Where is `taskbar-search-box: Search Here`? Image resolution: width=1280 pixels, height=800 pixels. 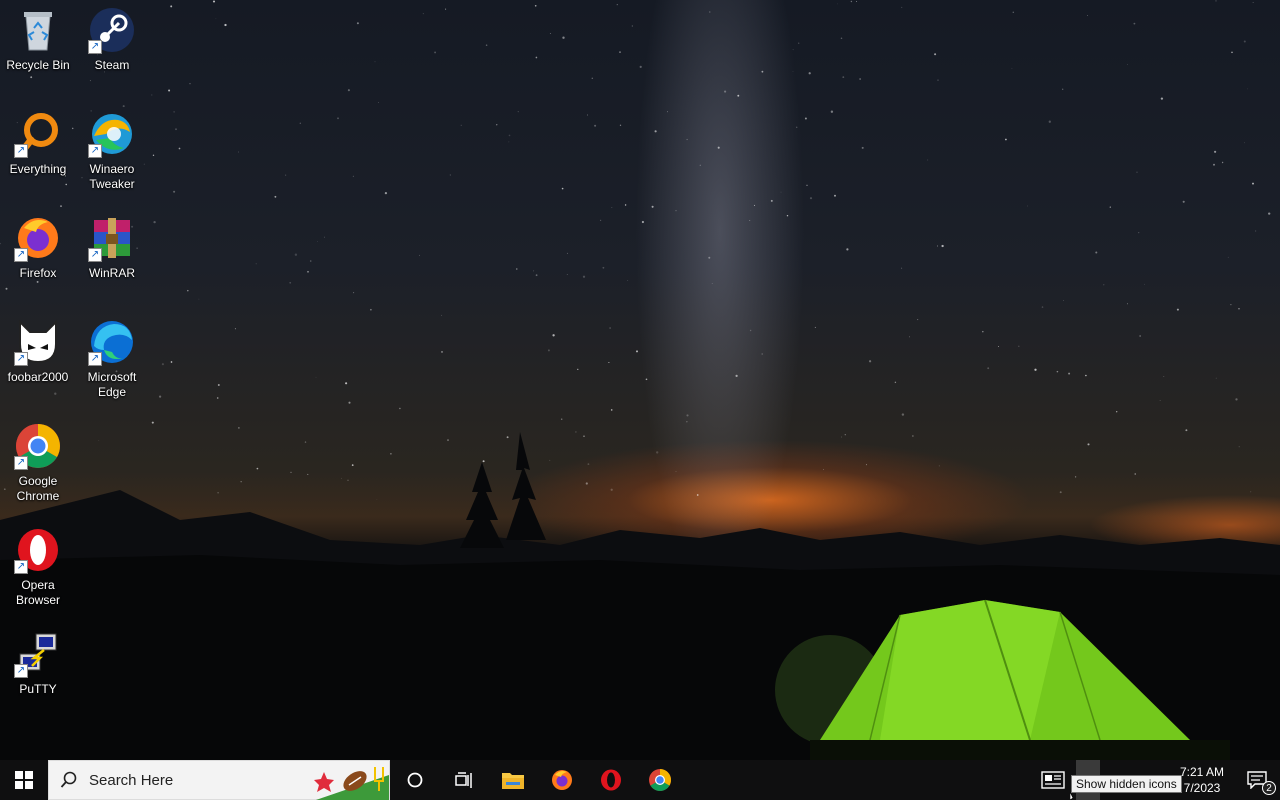
taskbar-search-box: Search Here is located at coordinates (219, 780).